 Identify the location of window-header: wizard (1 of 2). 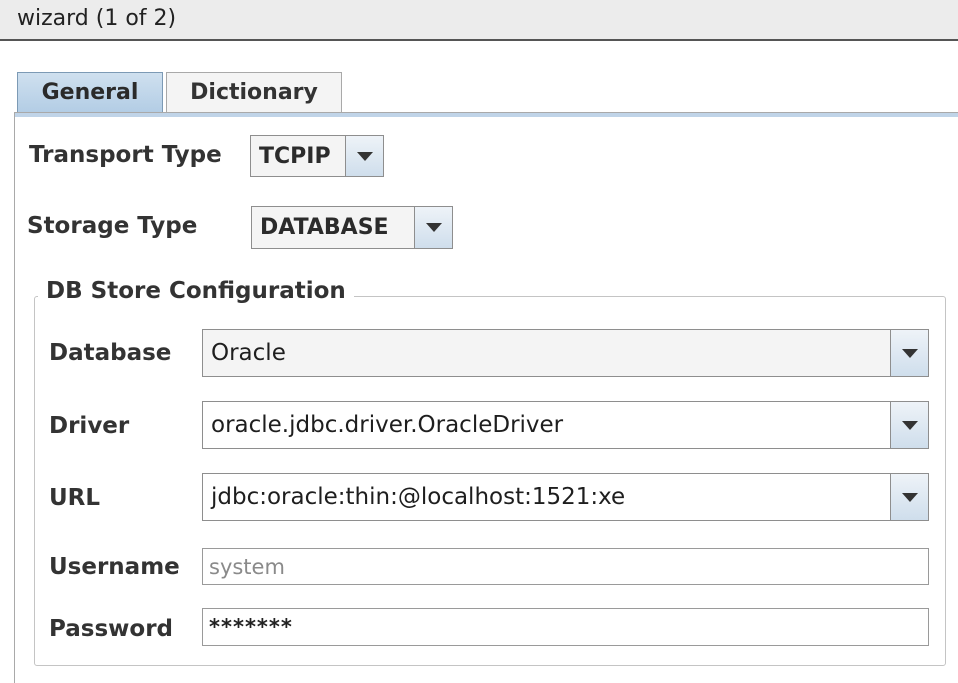
(479, 20).